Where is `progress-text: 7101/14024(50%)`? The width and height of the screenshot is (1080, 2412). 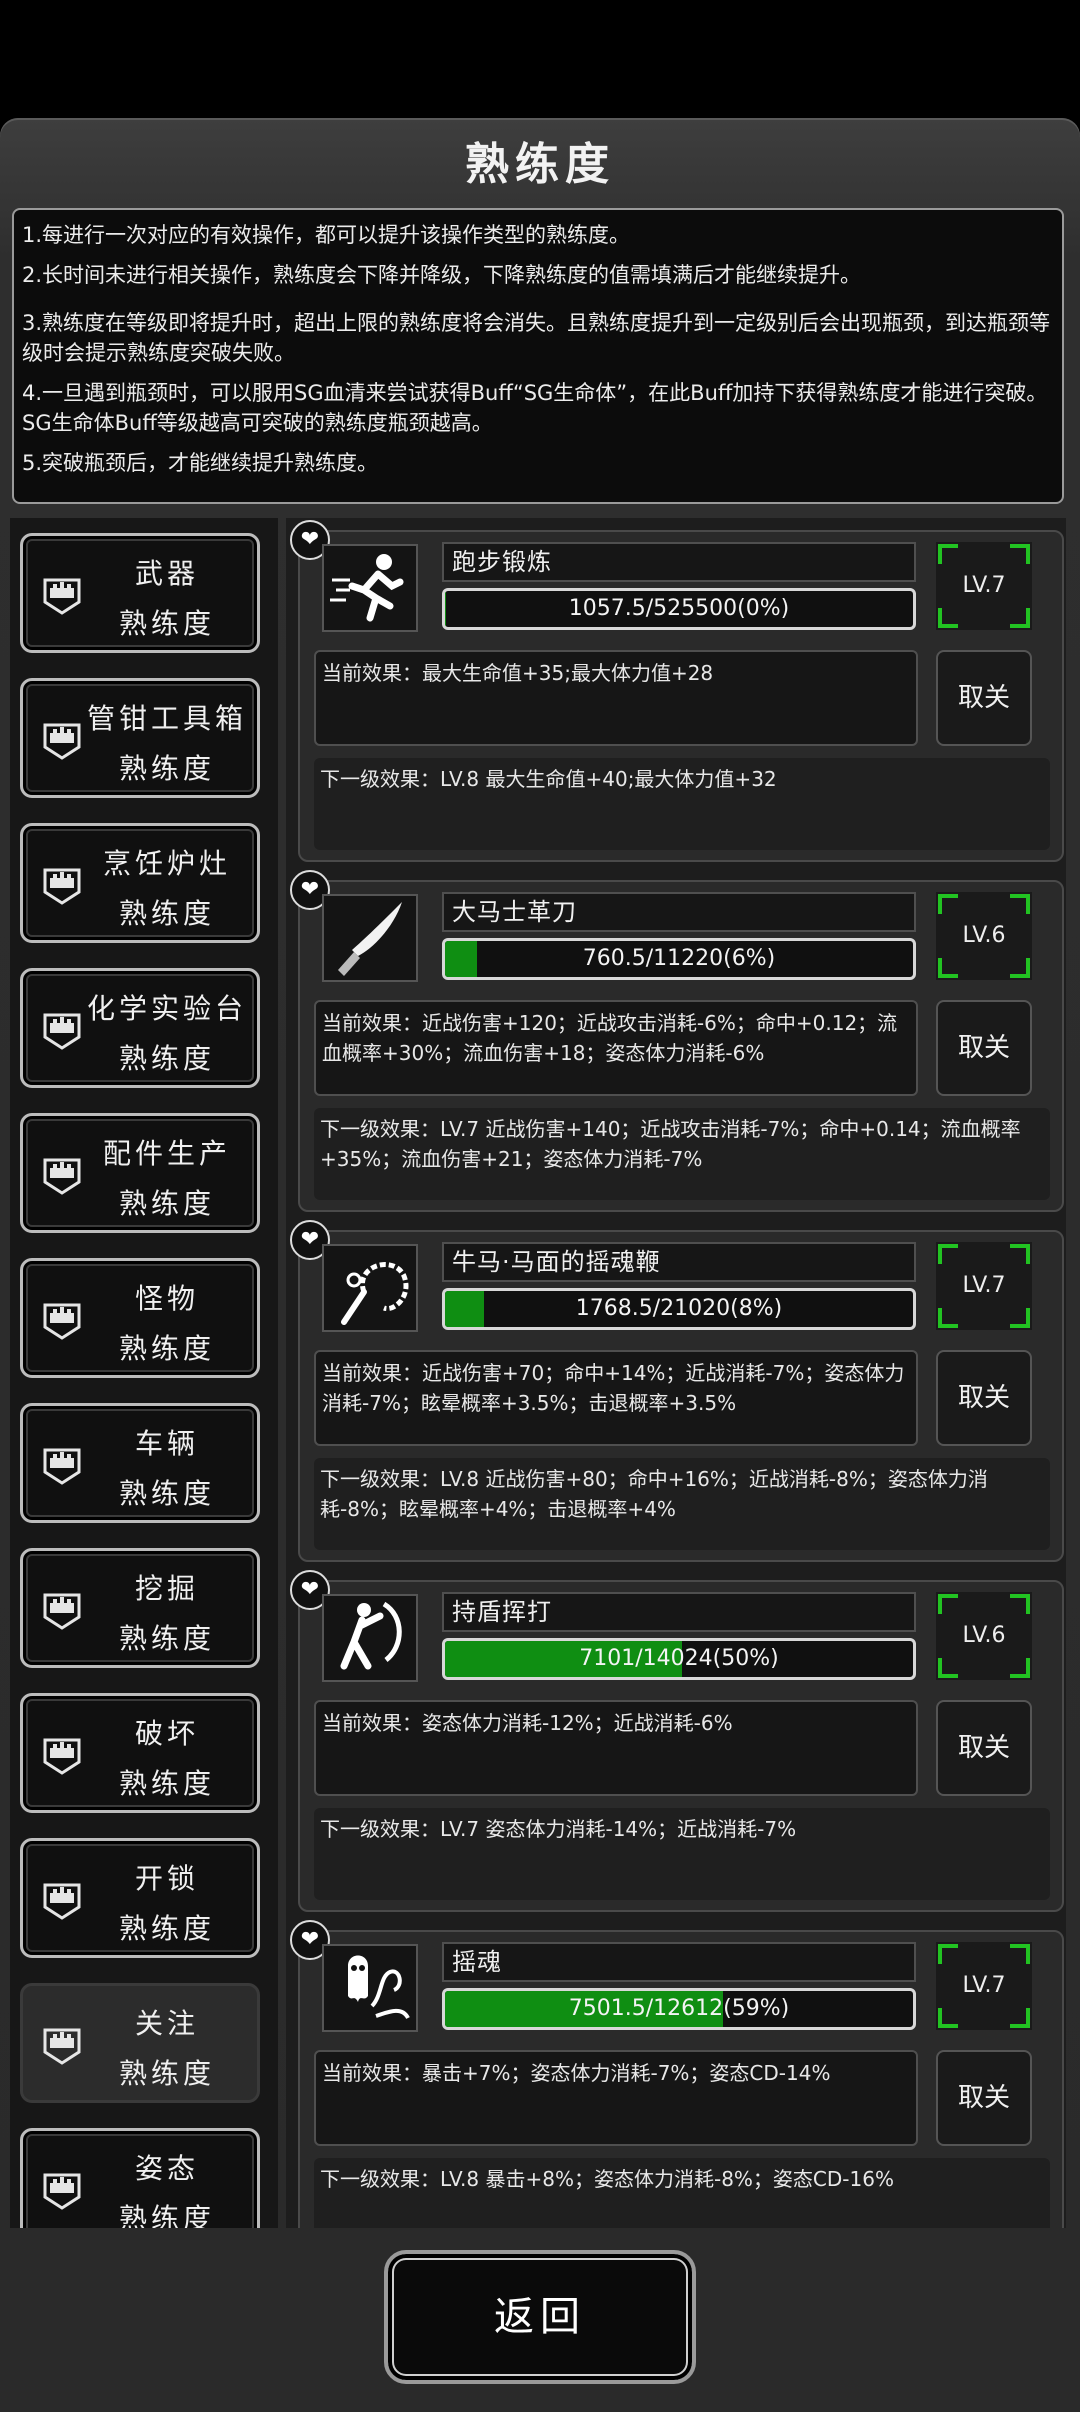 progress-text: 7101/14024(50%) is located at coordinates (679, 1658).